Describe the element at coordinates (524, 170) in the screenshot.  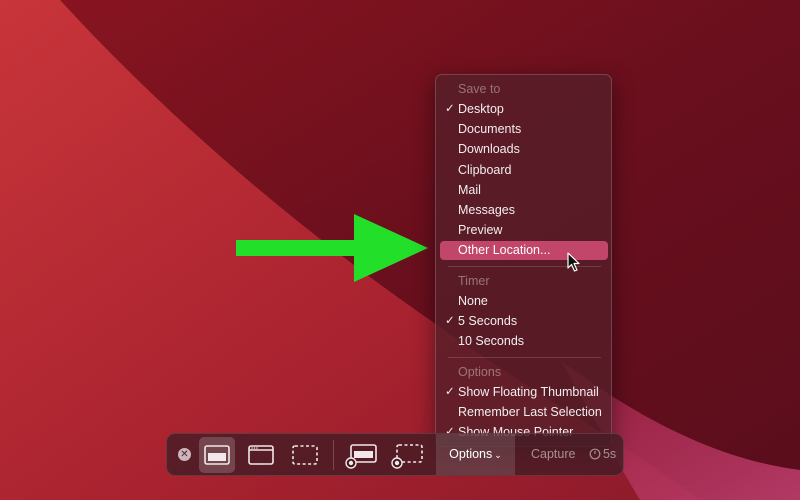
I see `menu-item-clipboard: Clipboard` at that location.